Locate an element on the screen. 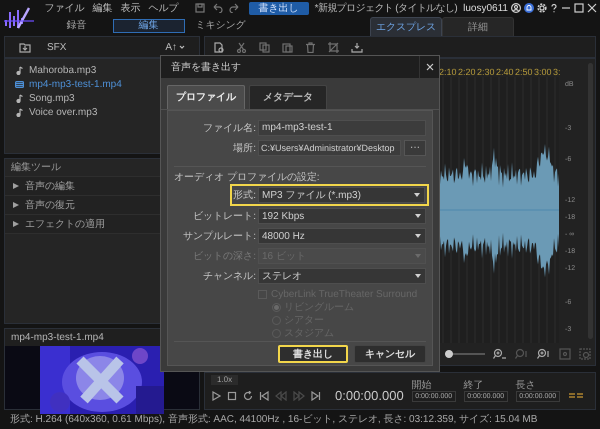 The height and width of the screenshot is (429, 600). user-icon is located at coordinates (516, 8).